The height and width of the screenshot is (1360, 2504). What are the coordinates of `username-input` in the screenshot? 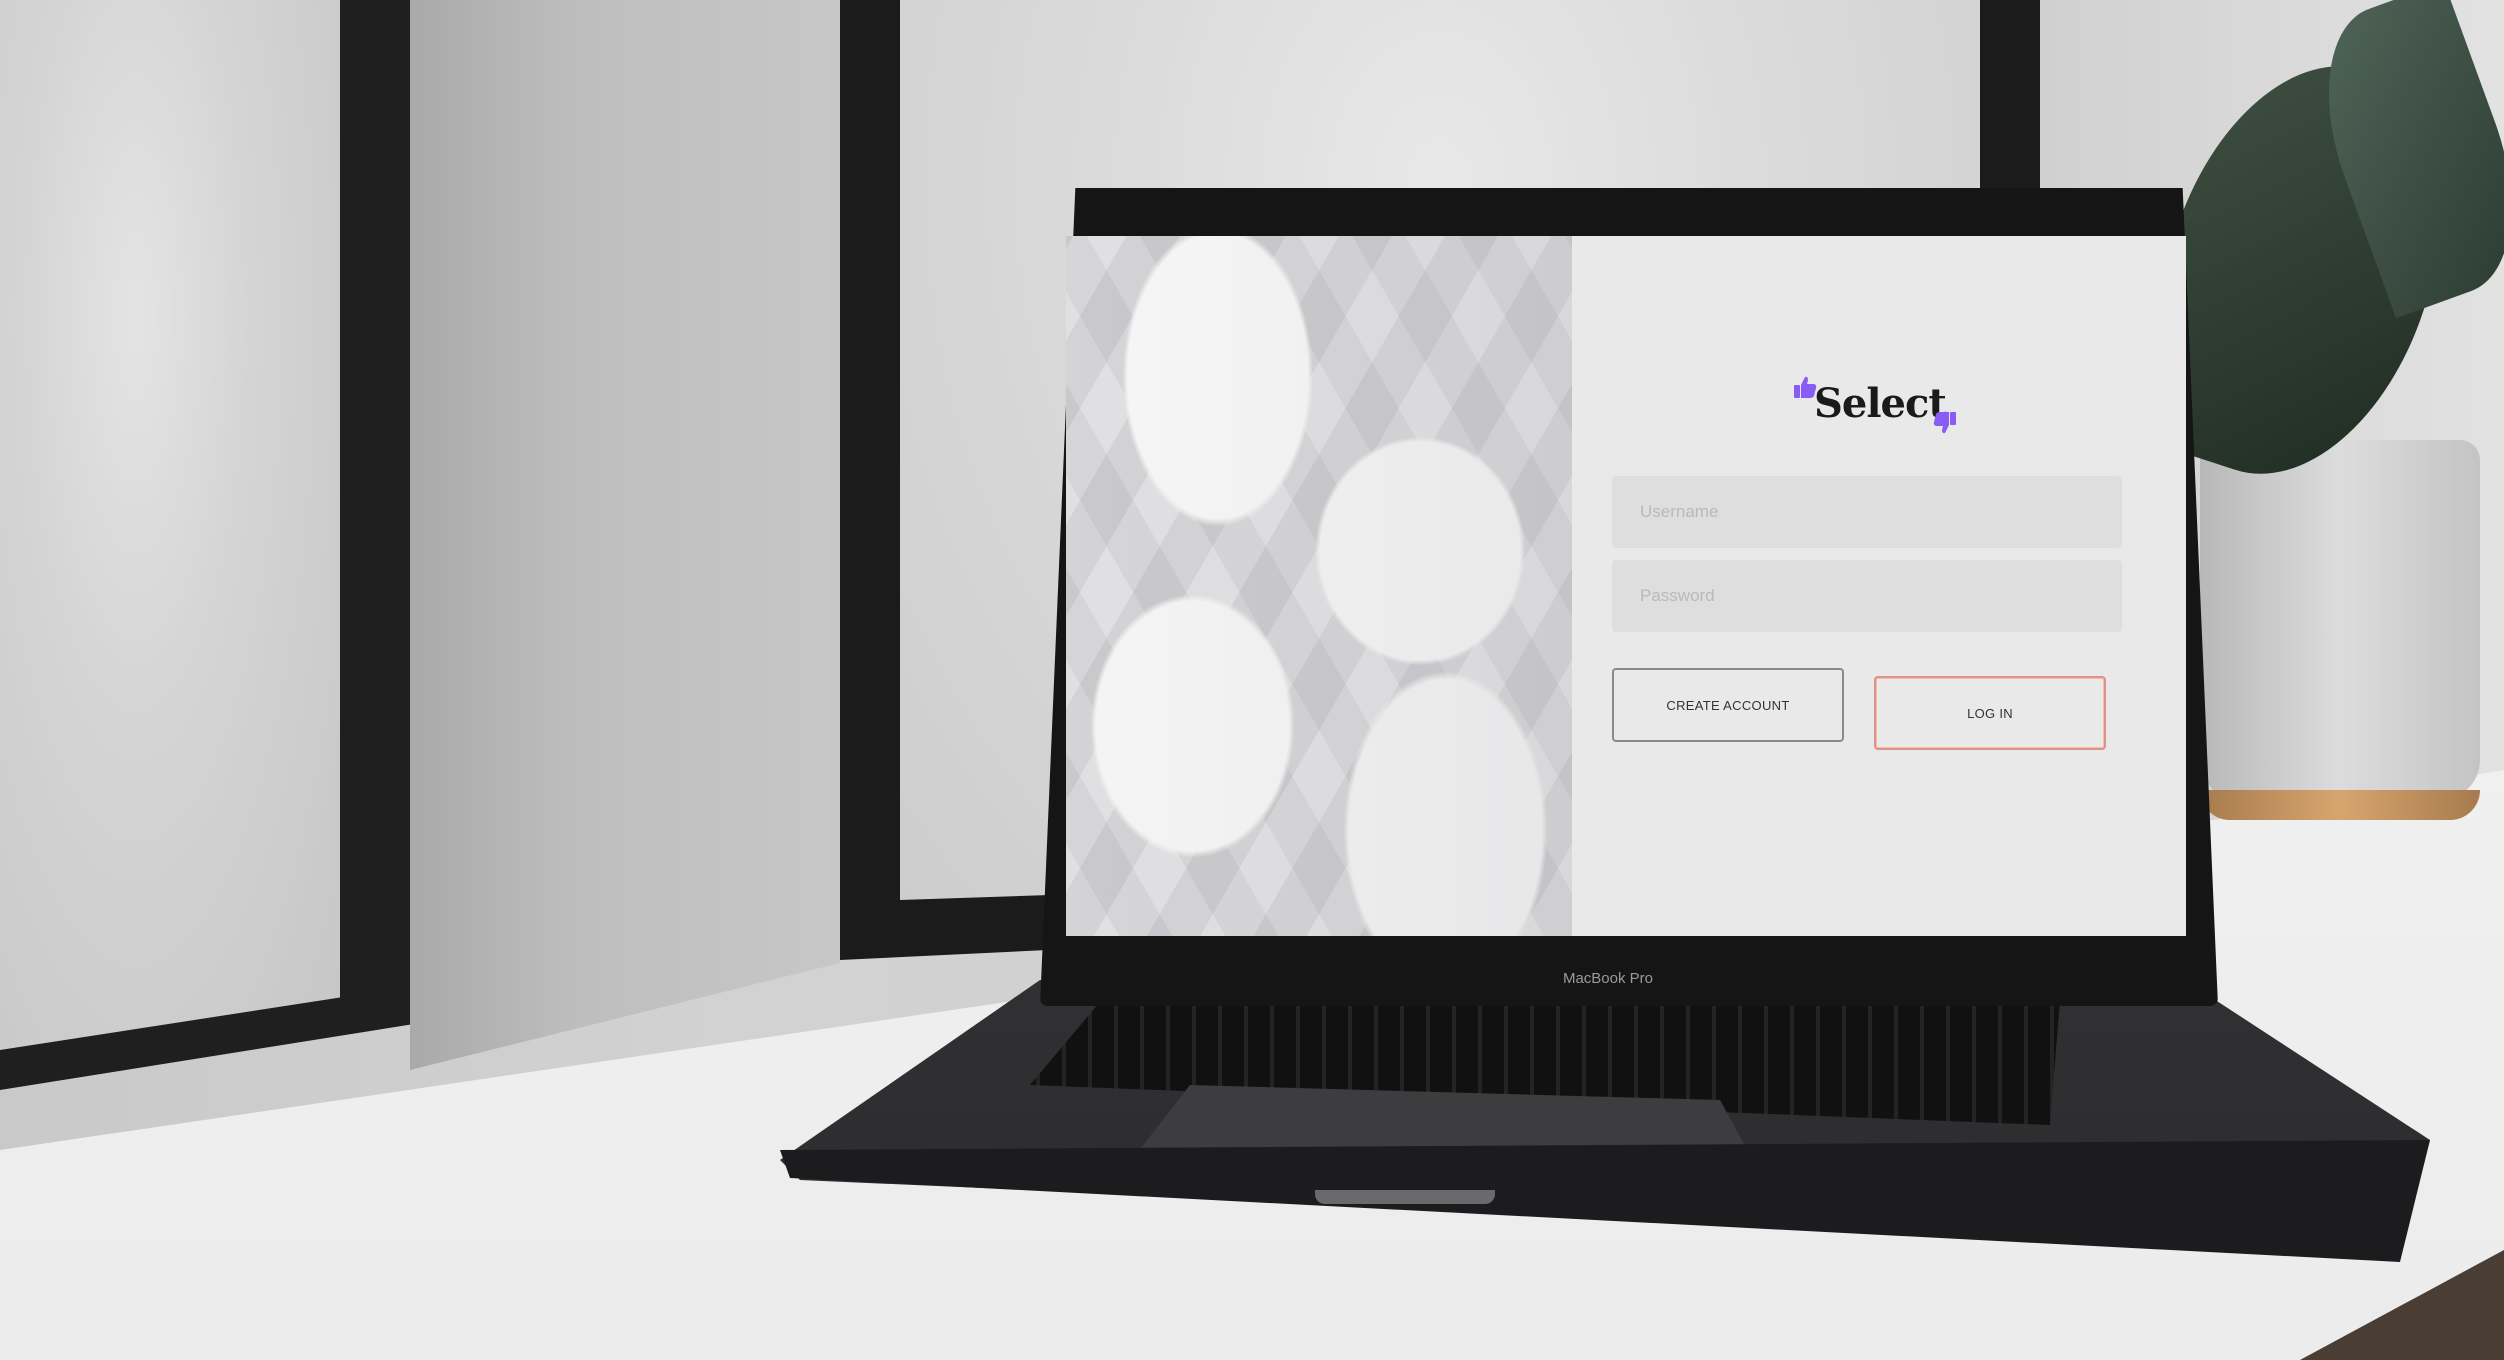 It's located at (1867, 512).